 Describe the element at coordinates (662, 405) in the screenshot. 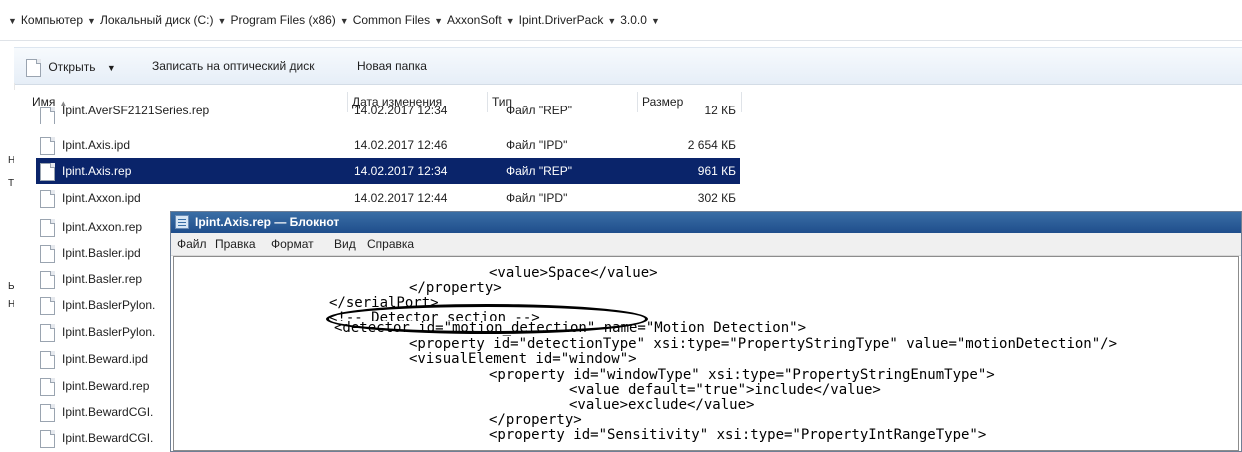

I see `code-line: <value>exclude</value>` at that location.